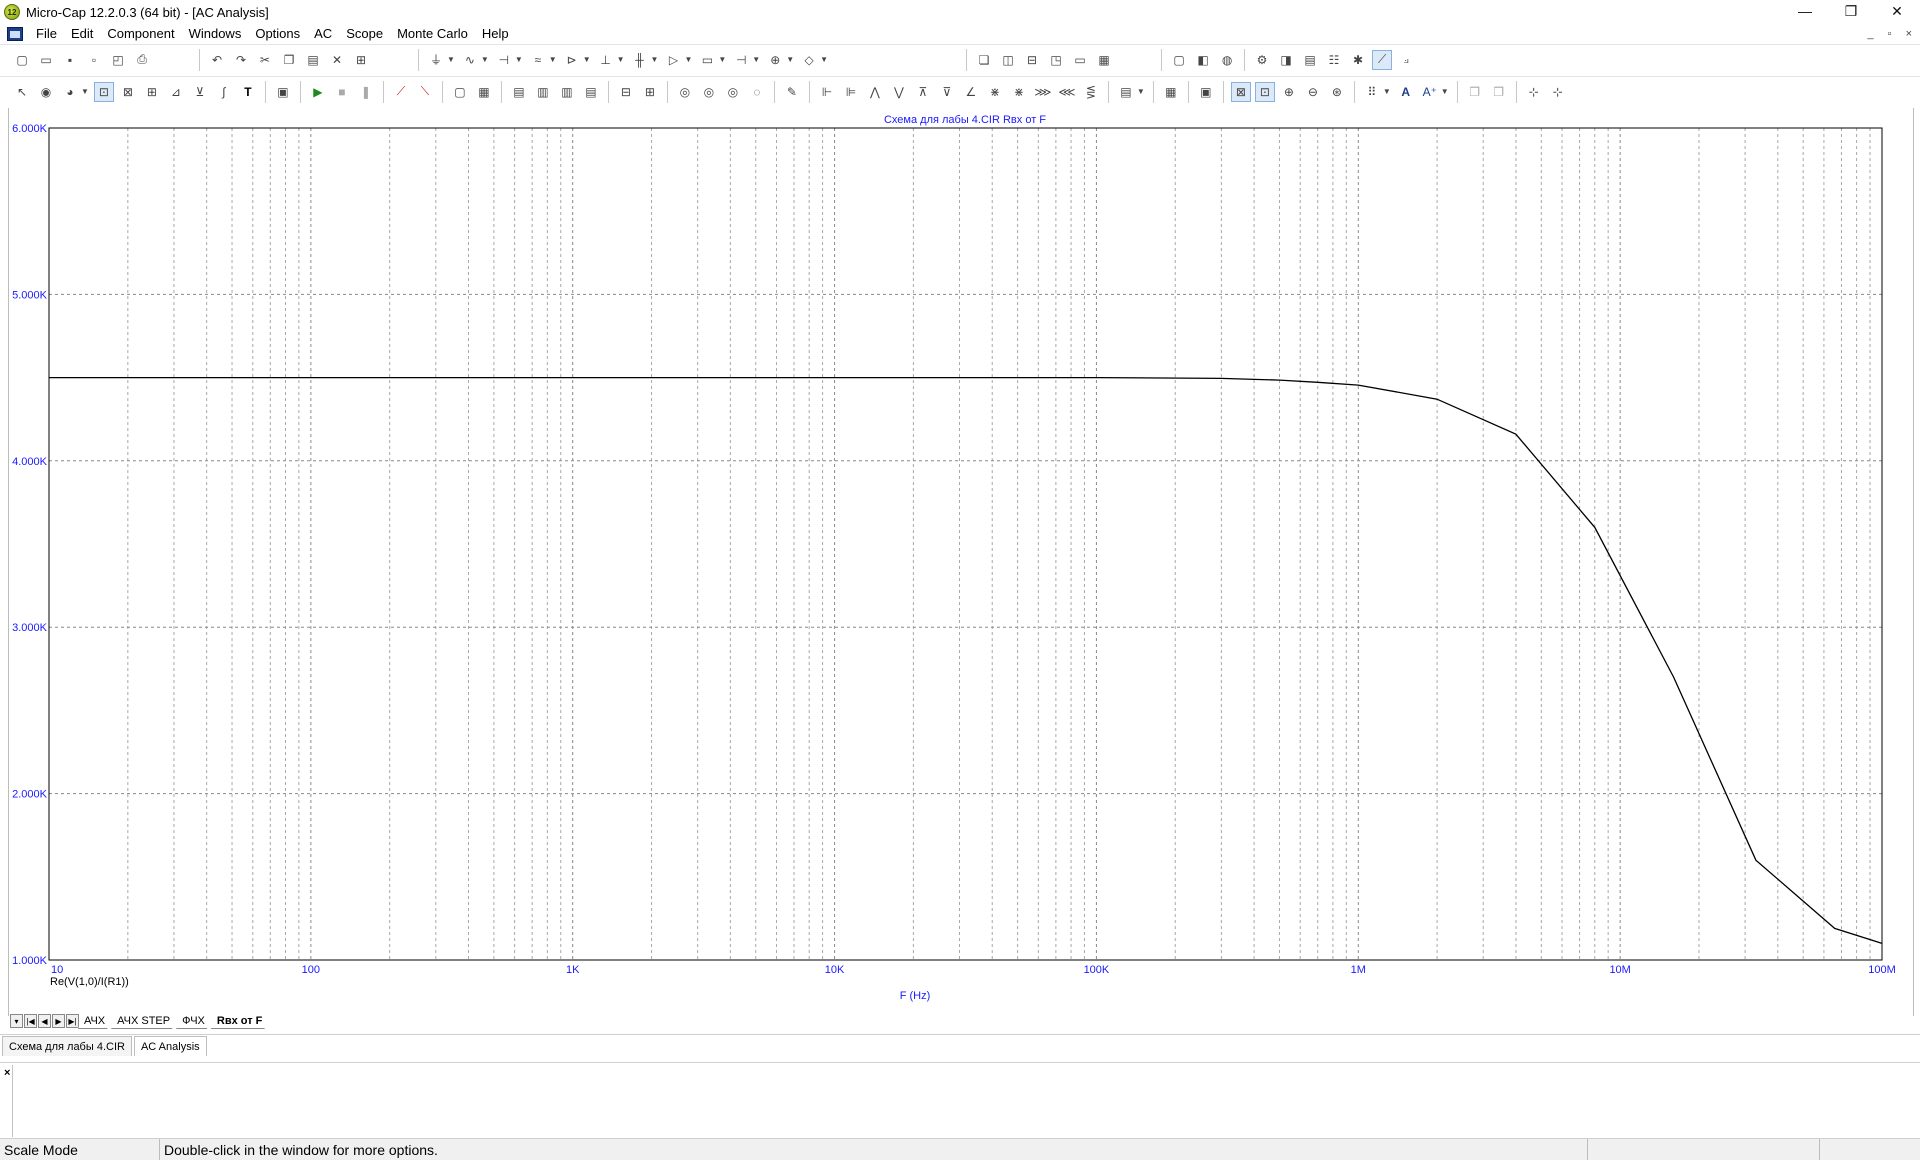 The width and height of the screenshot is (1920, 1160). Describe the element at coordinates (30, 1021) in the screenshot. I see `first-tab-button: |◀` at that location.